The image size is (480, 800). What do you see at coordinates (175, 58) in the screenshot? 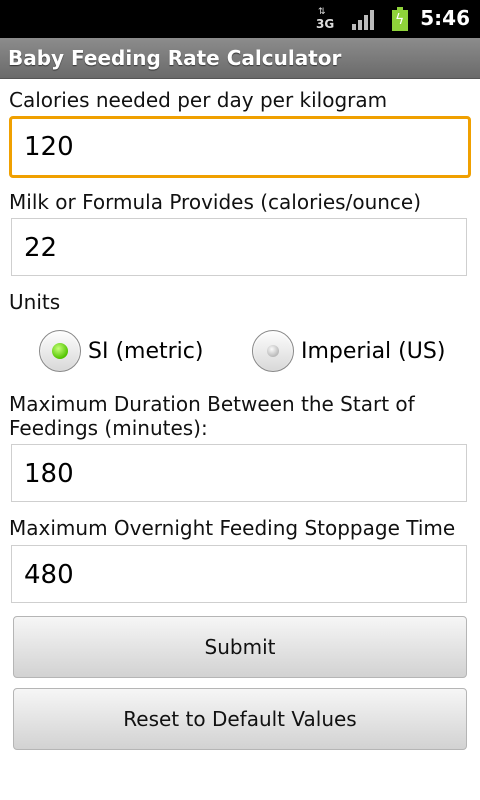
I see `app-title: Baby Feeding Rate Calculator` at bounding box center [175, 58].